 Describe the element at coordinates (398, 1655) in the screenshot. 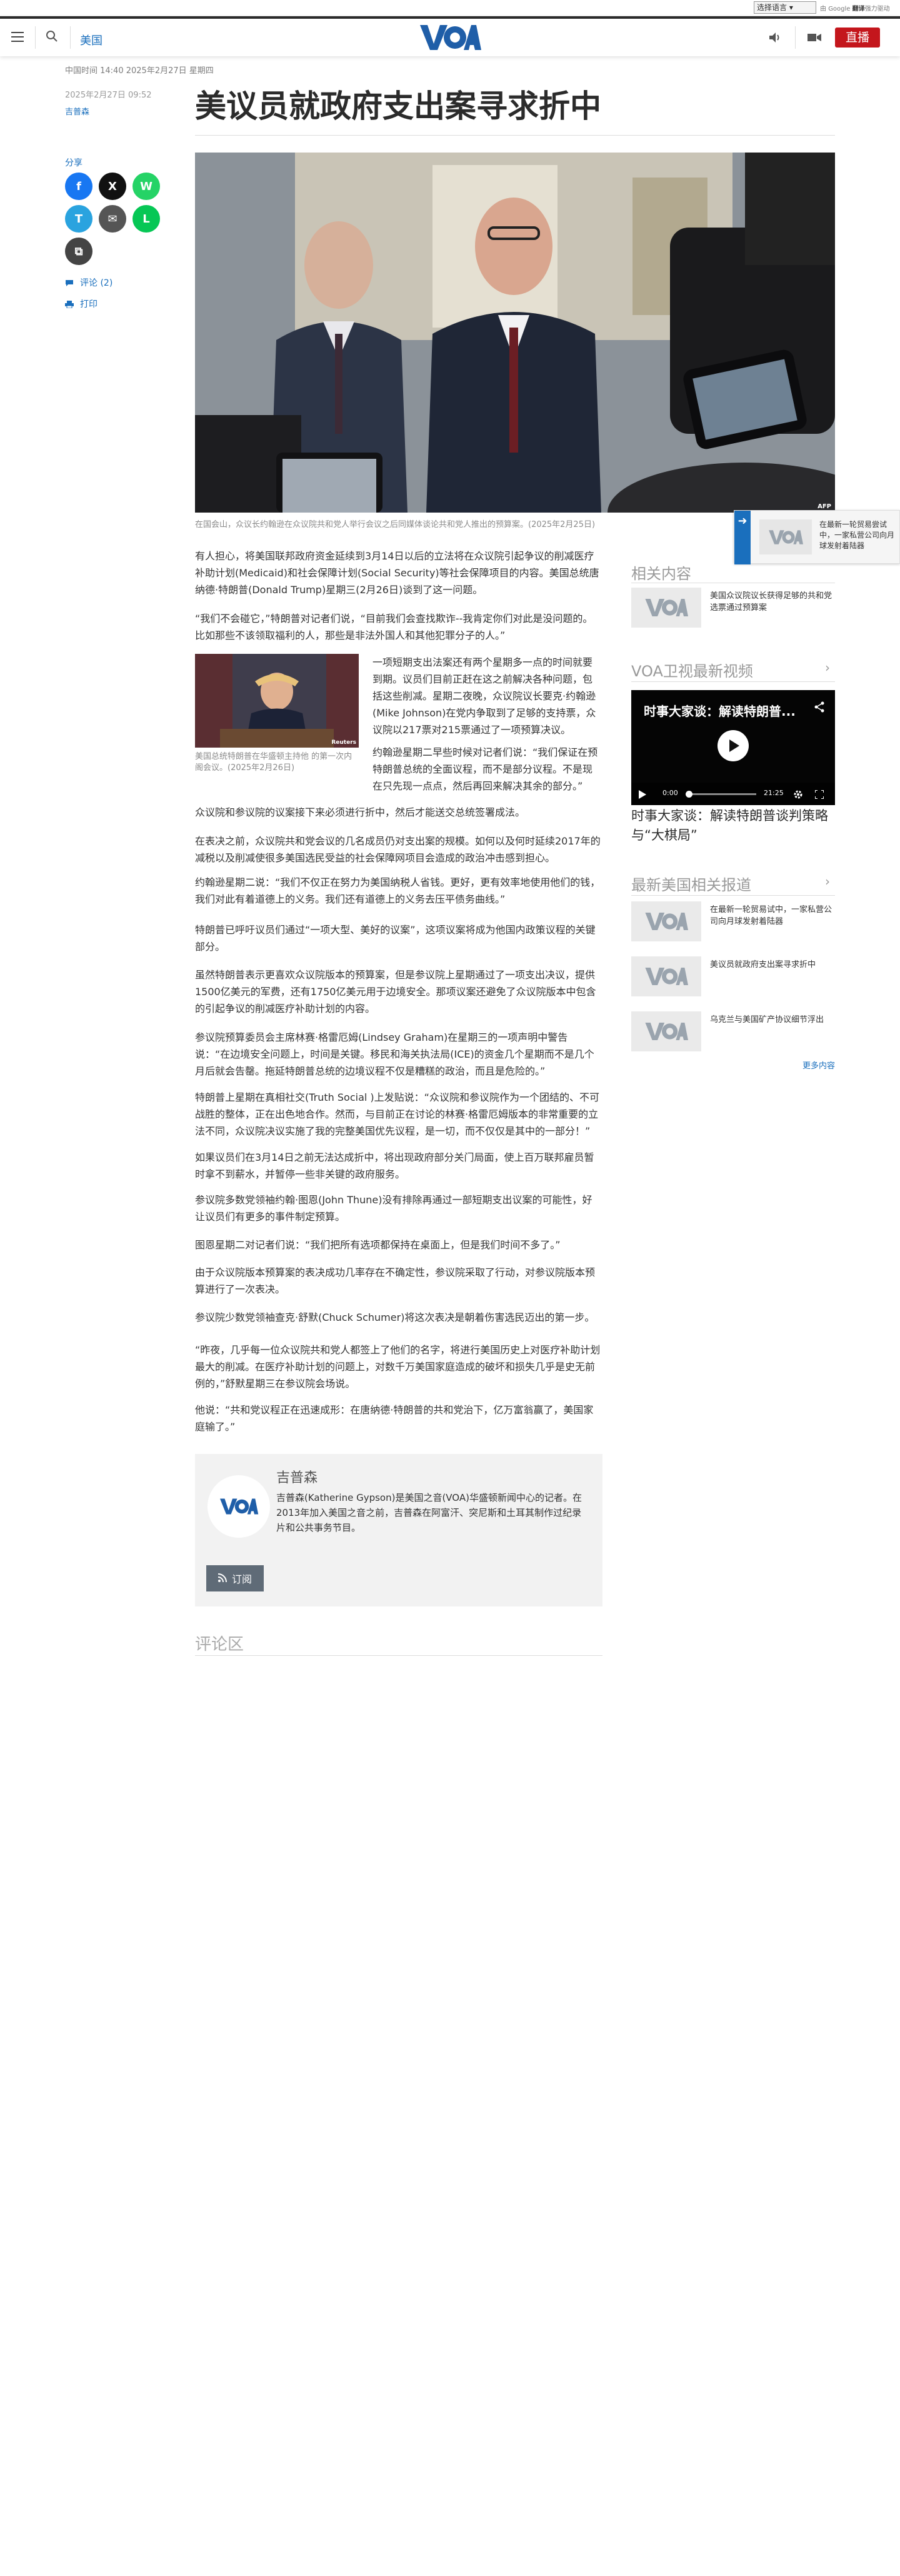

I see `comments-divider` at that location.